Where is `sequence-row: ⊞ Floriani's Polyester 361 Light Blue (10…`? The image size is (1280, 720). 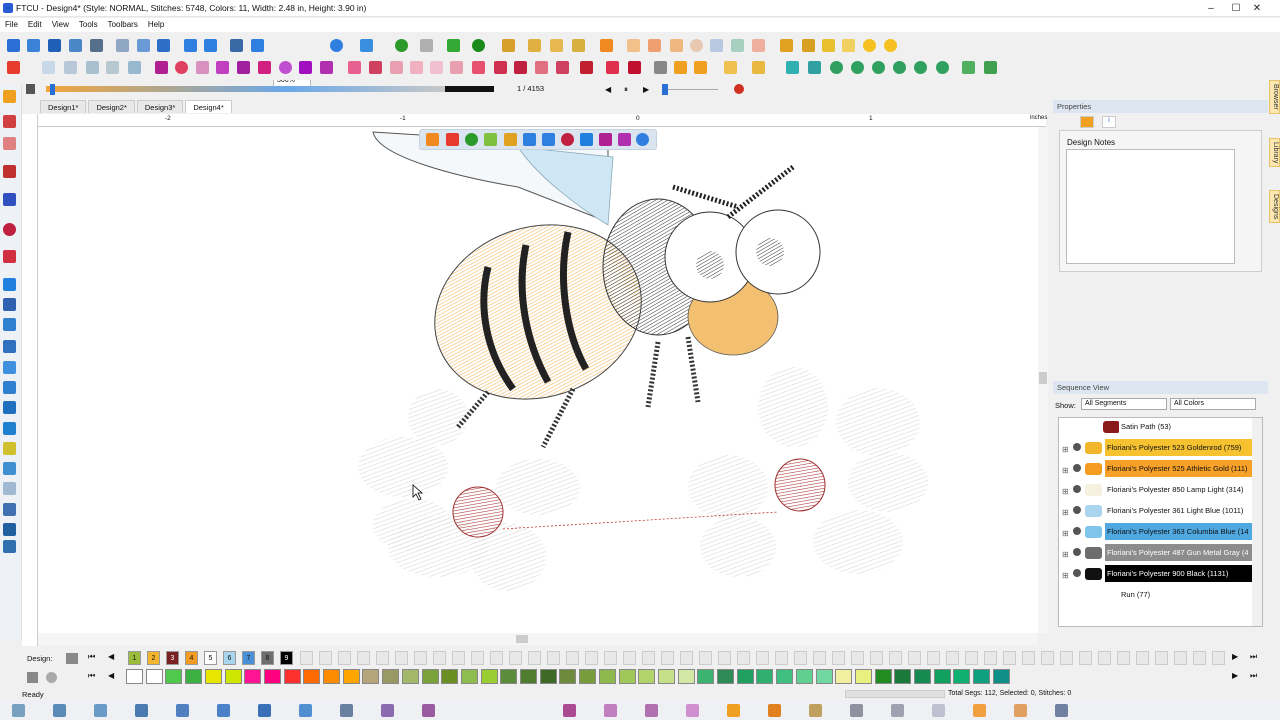
sequence-row: ⊞ Floriani's Polyester 361 Light Blue (10… is located at coordinates (1156, 512).